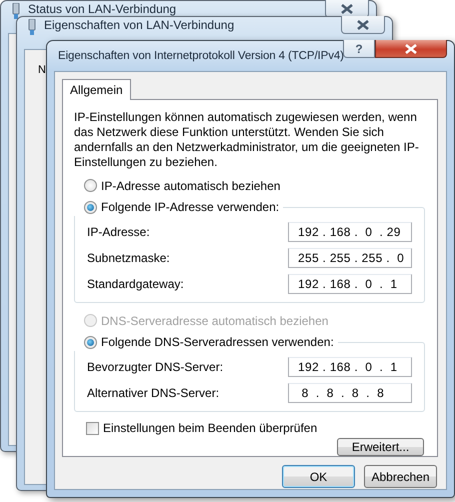  I want to click on field-label: Standardgateway:, so click(135, 284).